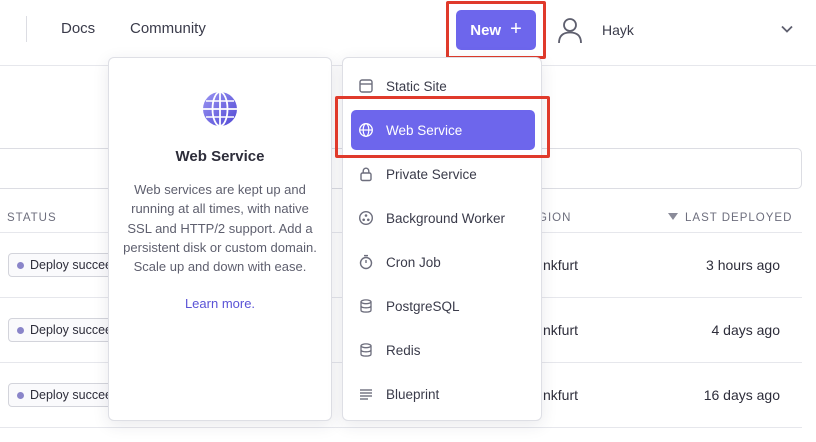  Describe the element at coordinates (443, 306) in the screenshot. I see `menu-item-postgresql: PostgreSQL` at that location.